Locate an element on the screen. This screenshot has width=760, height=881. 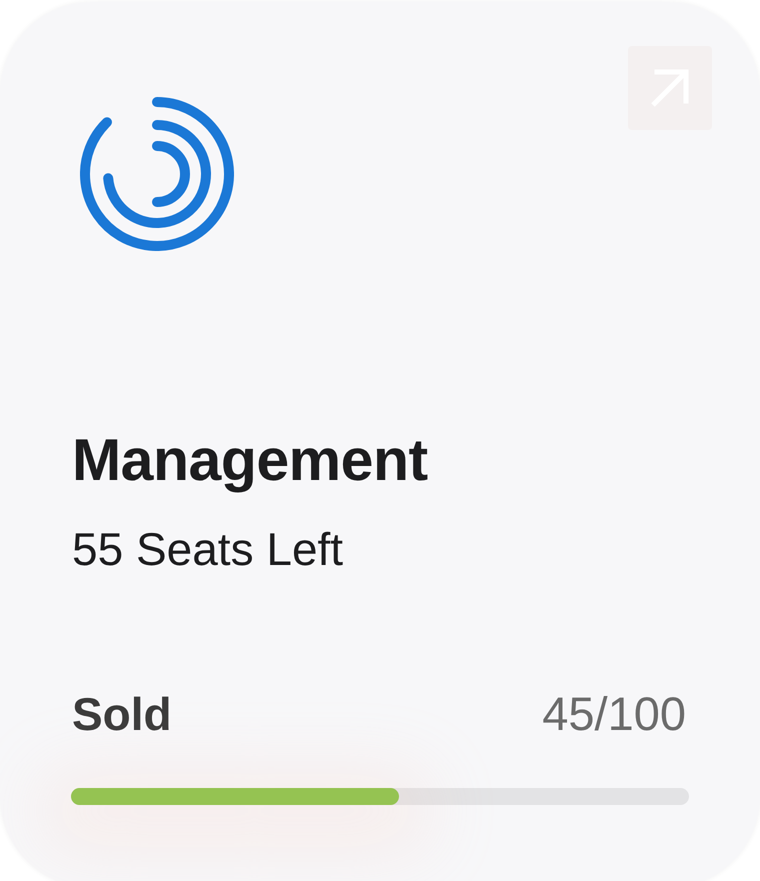
progress-reading: 45/100 is located at coordinates (614, 713).